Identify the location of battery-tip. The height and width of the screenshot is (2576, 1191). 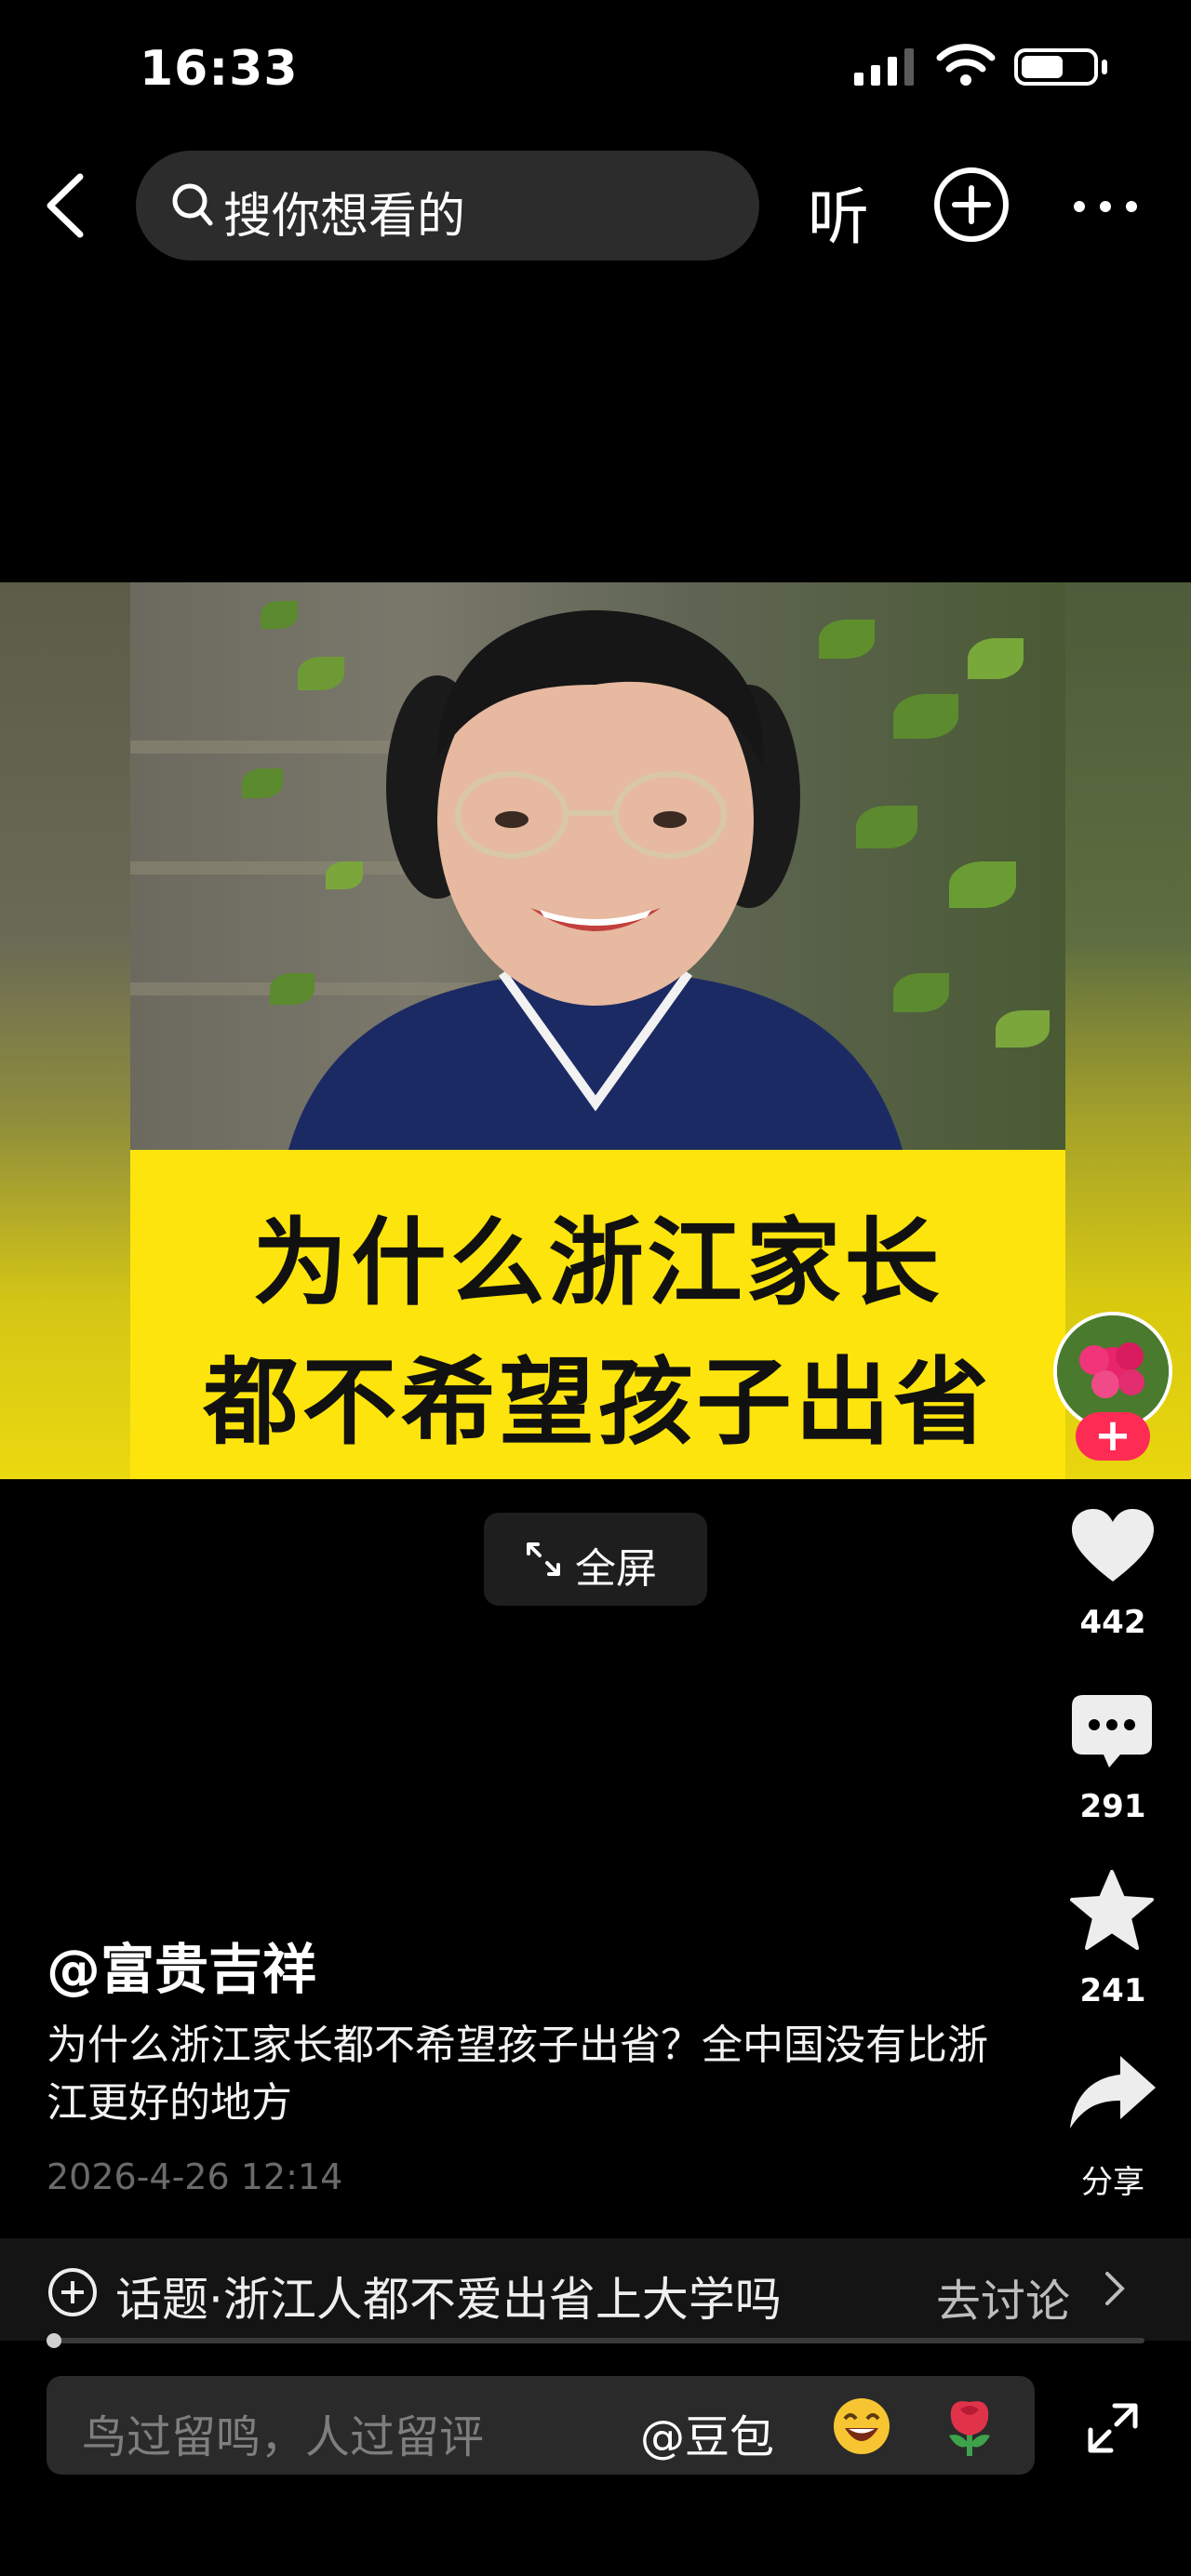
(1104, 67).